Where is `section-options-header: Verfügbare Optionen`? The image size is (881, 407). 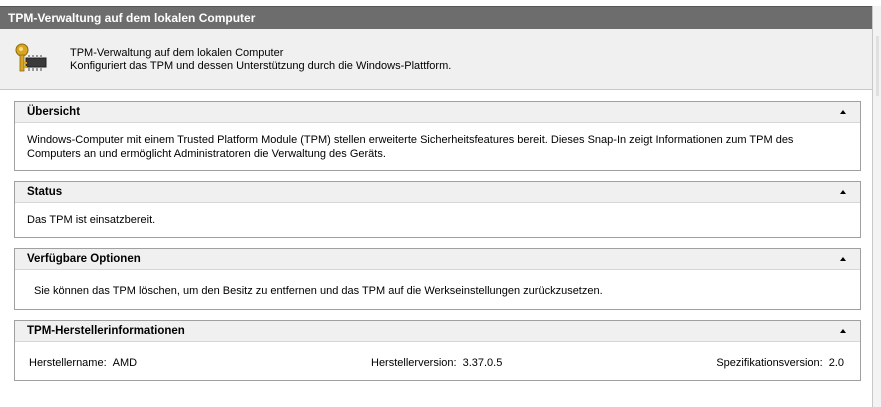
section-options-header: Verfügbare Optionen is located at coordinates (437, 259).